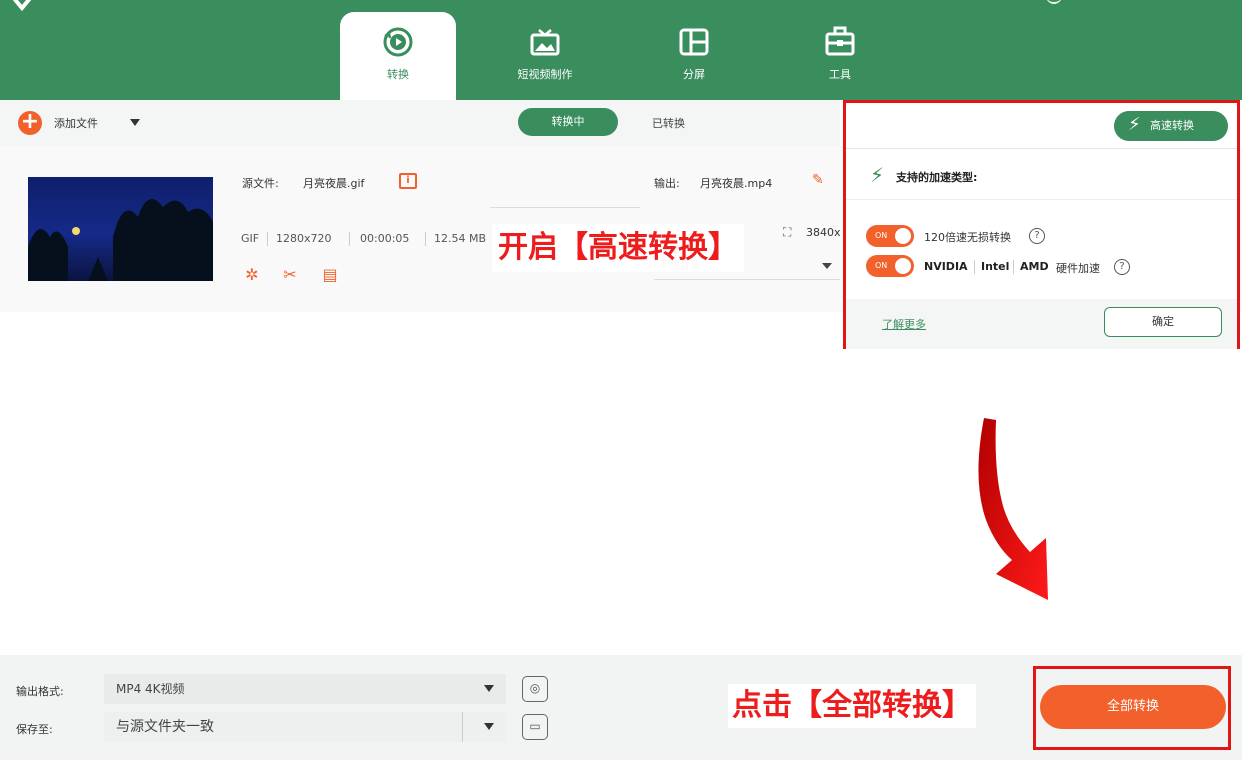  What do you see at coordinates (545, 42) in the screenshot?
I see `tv-icon` at bounding box center [545, 42].